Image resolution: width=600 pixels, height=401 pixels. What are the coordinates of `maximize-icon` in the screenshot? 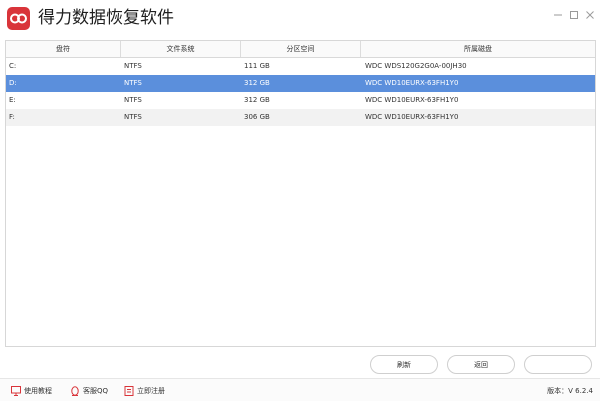 It's located at (574, 15).